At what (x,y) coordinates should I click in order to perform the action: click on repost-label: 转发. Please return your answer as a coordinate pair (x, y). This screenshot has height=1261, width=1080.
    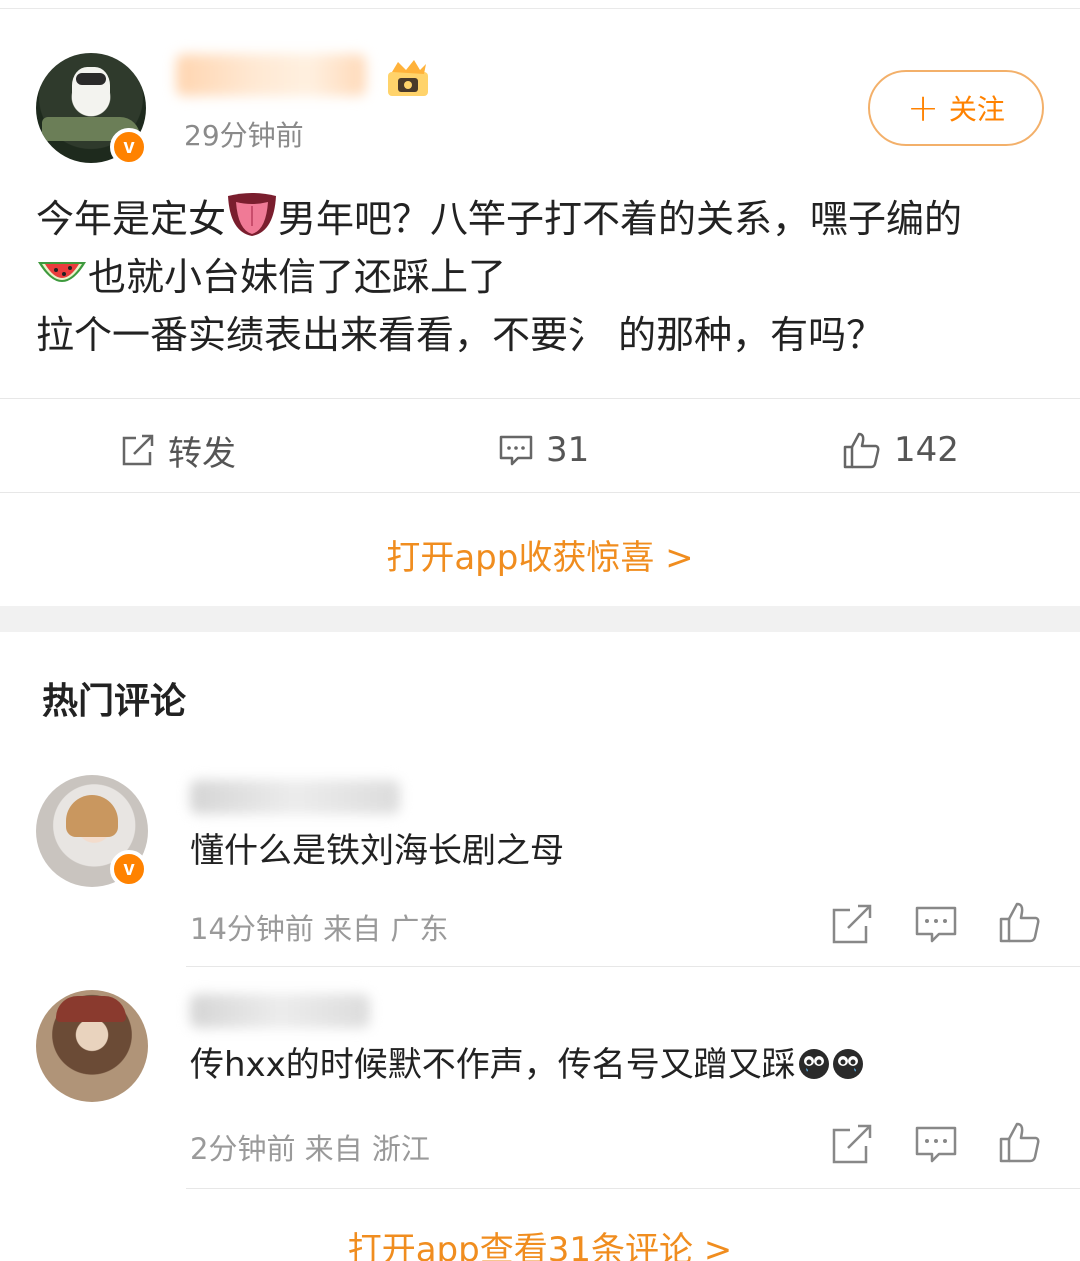
    Looking at the image, I should click on (202, 453).